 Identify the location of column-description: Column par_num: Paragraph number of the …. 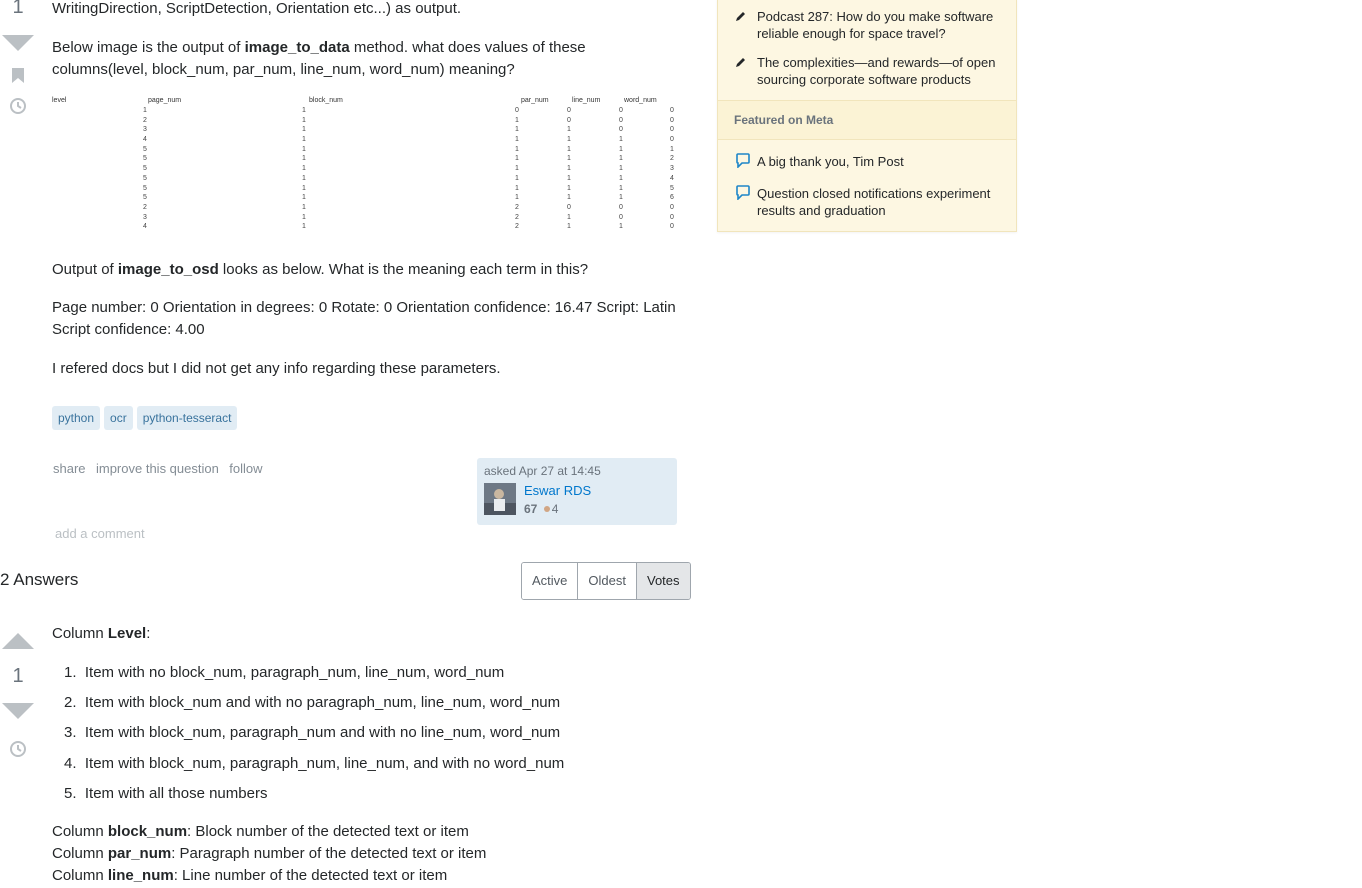
(269, 854).